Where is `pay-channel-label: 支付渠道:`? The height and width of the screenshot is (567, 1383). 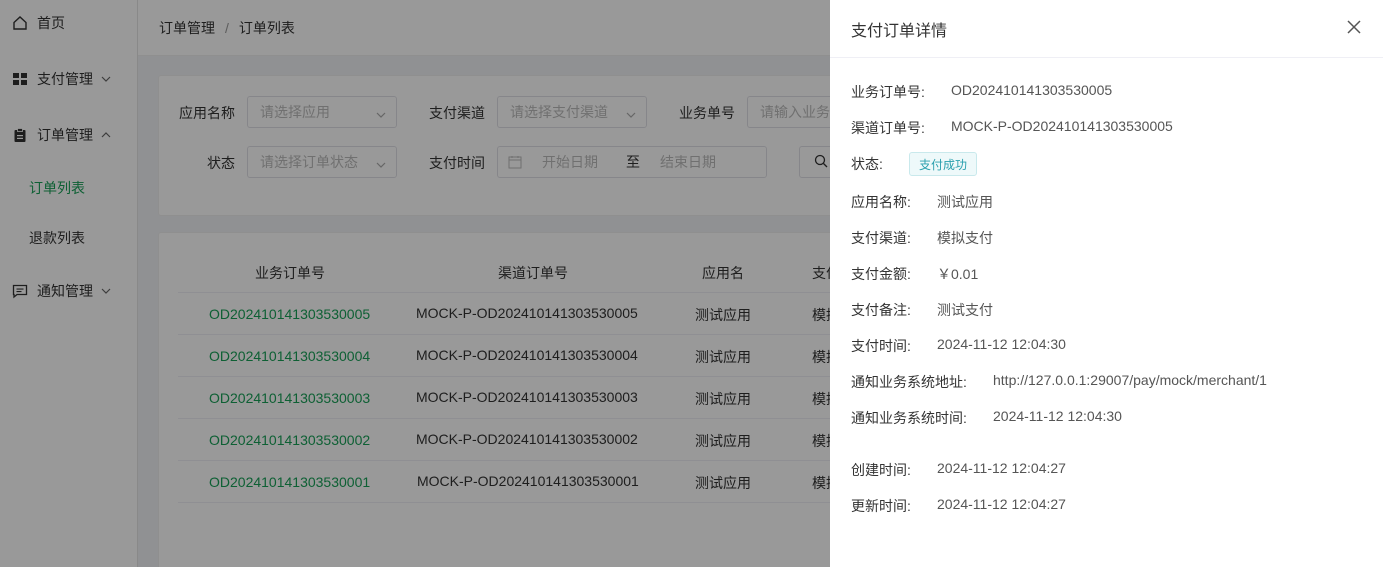
pay-channel-label: 支付渠道: is located at coordinates (881, 238).